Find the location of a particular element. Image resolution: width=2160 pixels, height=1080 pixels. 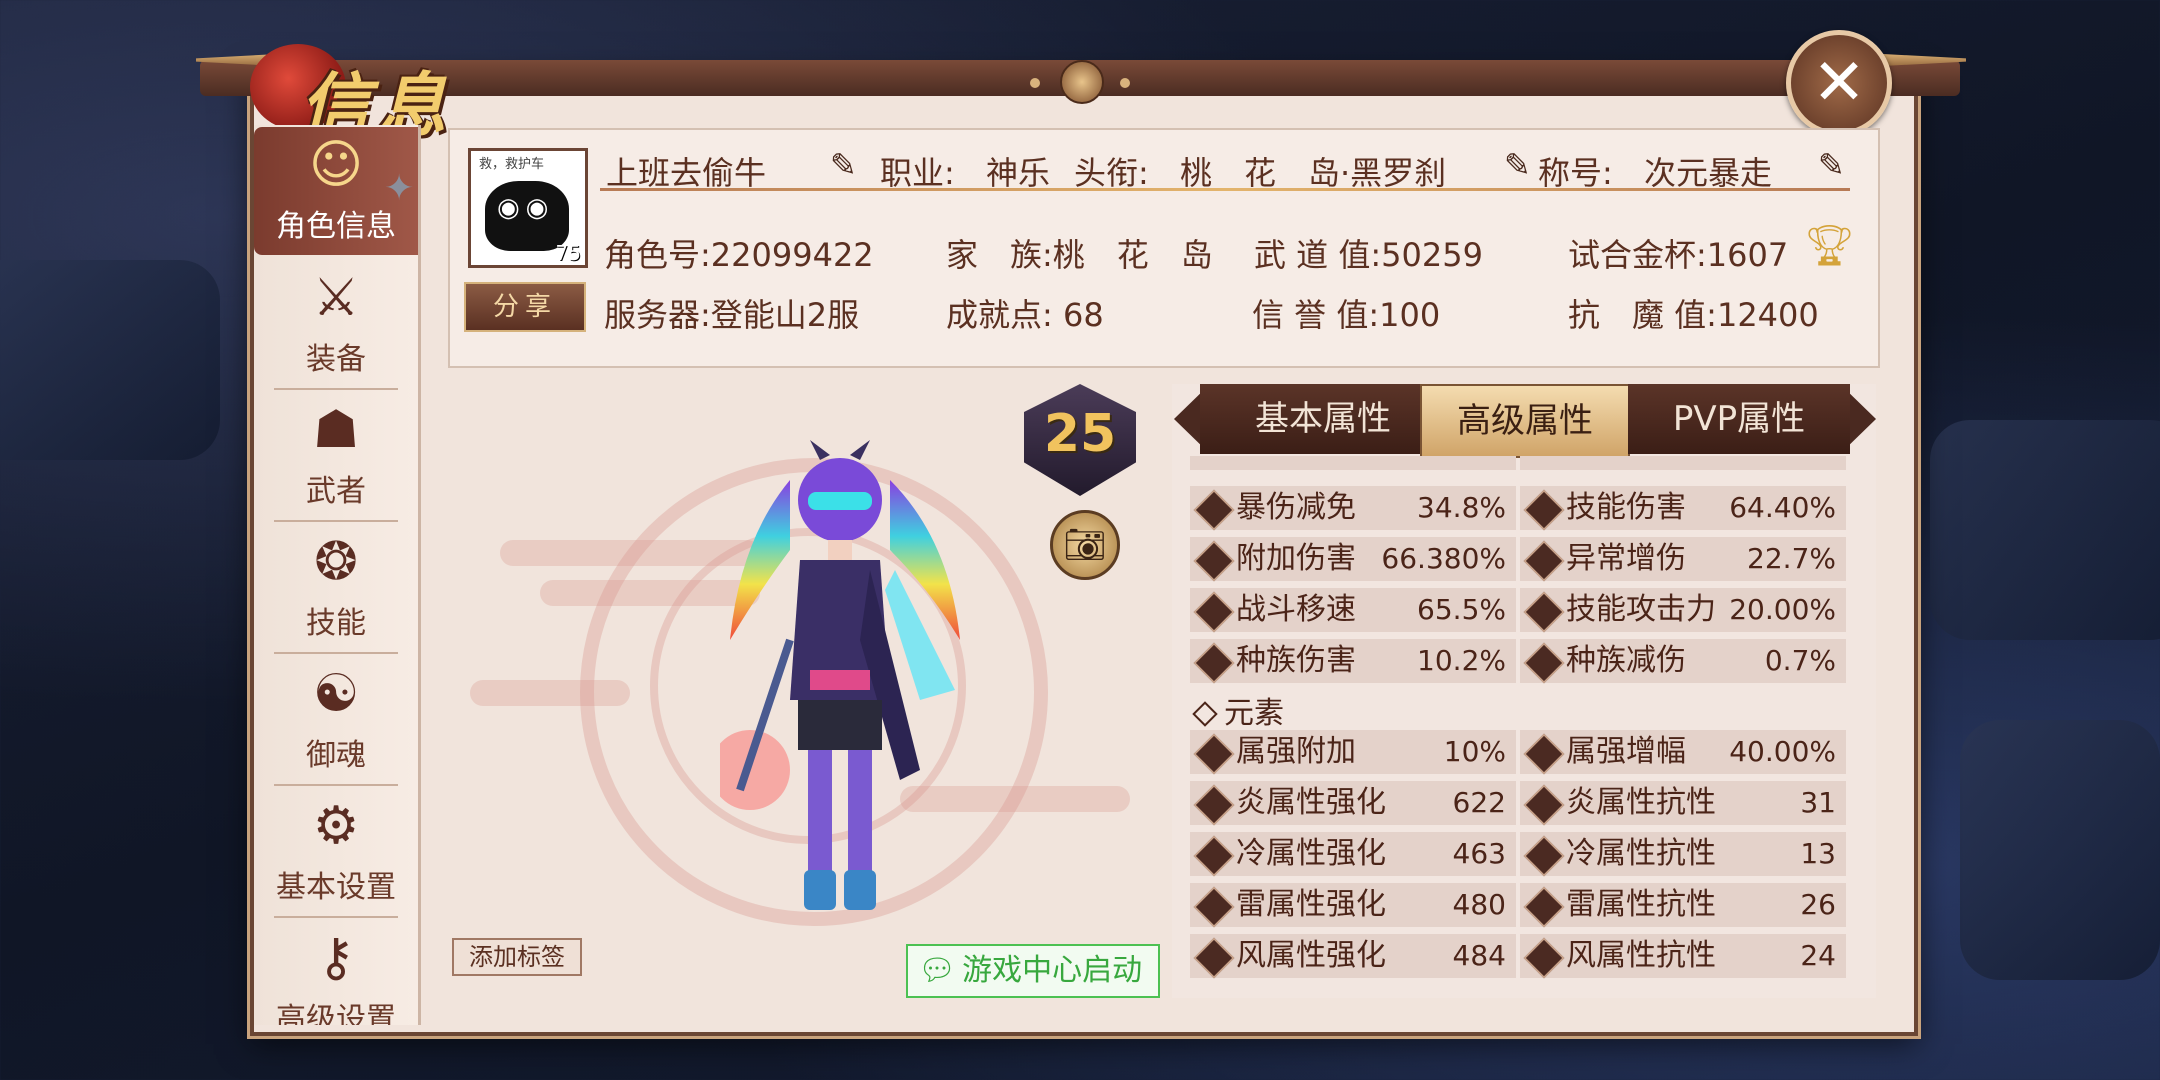

tab-pvp-attributes: PVP属性 is located at coordinates (1739, 419).